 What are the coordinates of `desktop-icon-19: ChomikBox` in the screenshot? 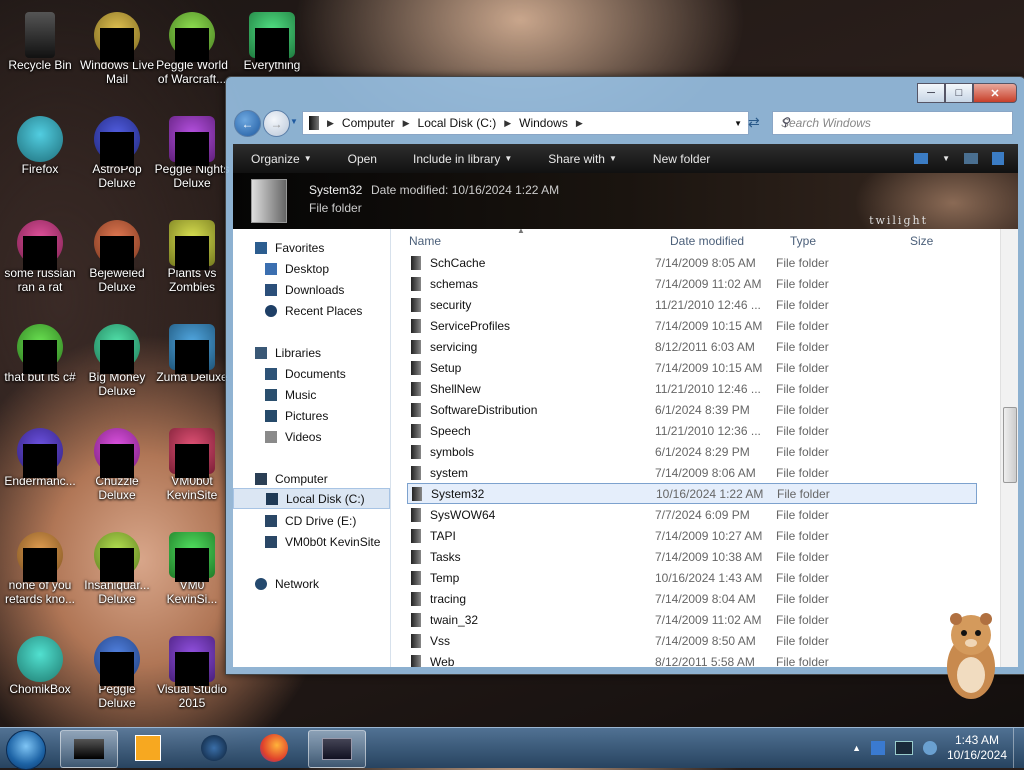 It's located at (40, 680).